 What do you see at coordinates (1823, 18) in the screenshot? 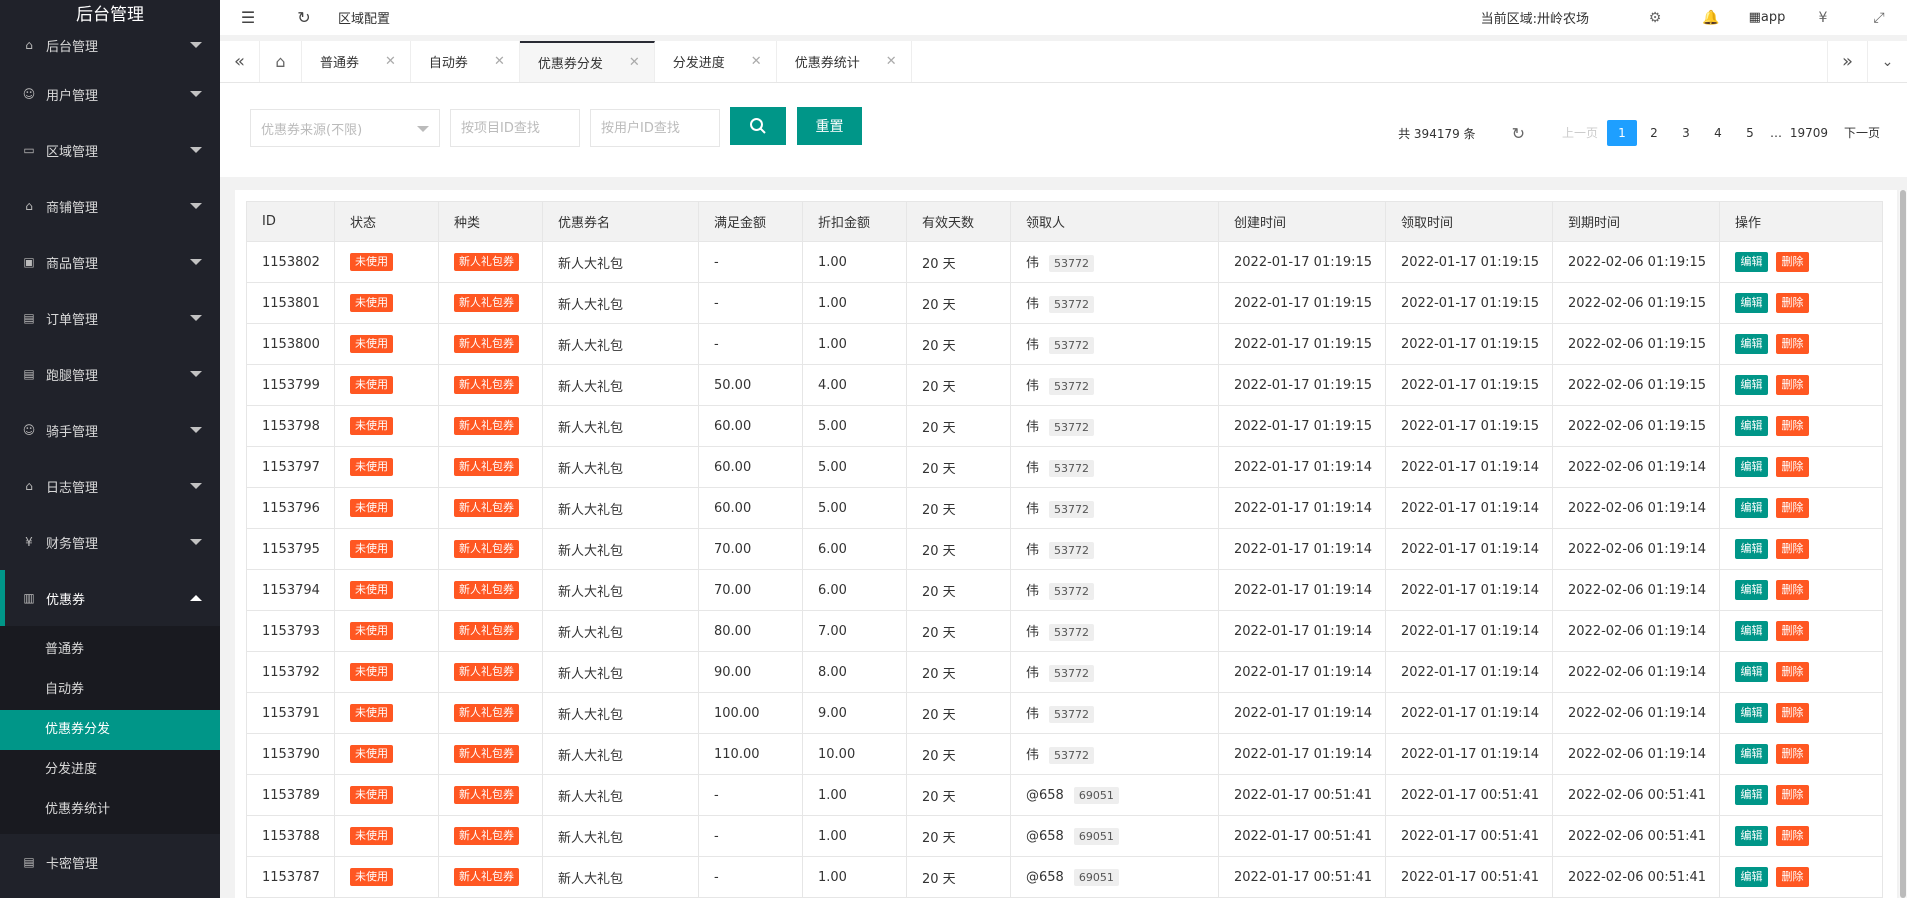
I see `yen-icon: ¥` at bounding box center [1823, 18].